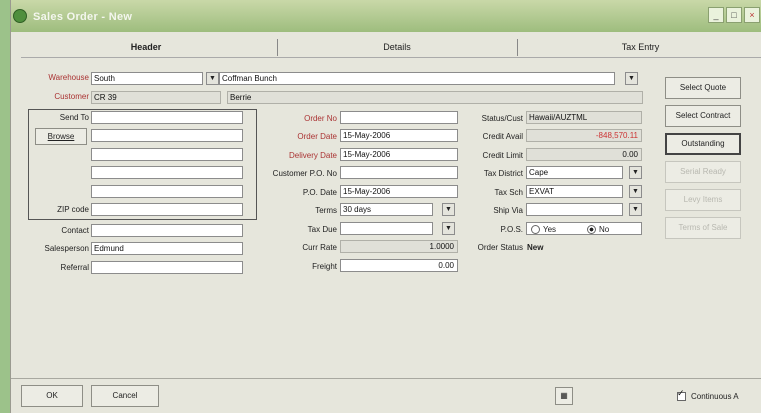  Describe the element at coordinates (604, 229) in the screenshot. I see `pos-no-label: No` at that location.